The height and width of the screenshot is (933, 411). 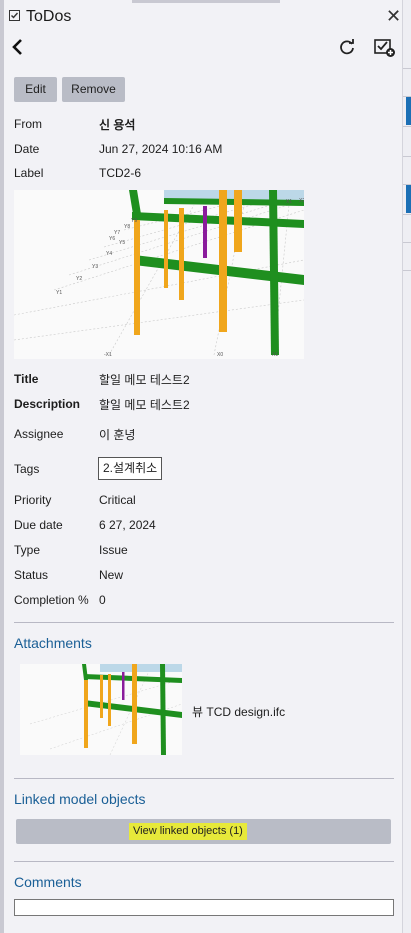 I want to click on completion-value: 0, so click(x=102, y=600).